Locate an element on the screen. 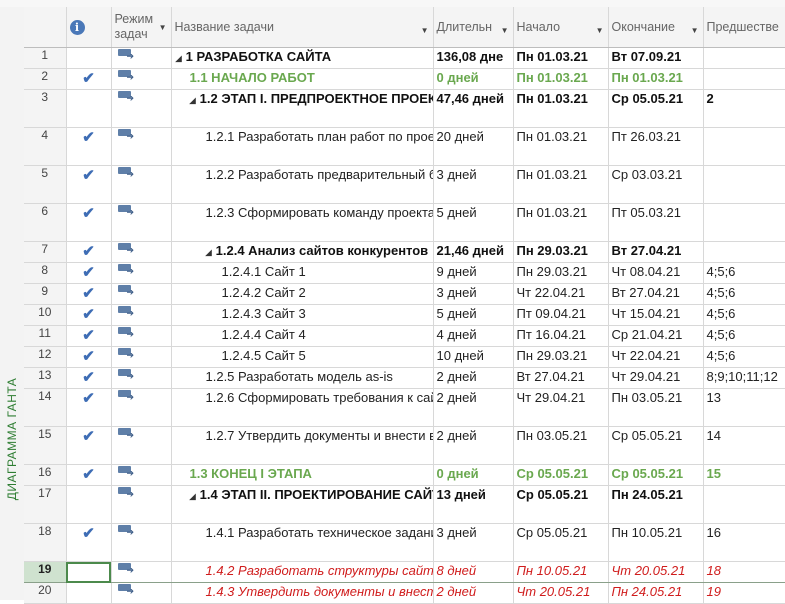 Image resolution: width=785 pixels, height=604 pixels. finish-cell: Пн 10.05.21 is located at coordinates (656, 542).